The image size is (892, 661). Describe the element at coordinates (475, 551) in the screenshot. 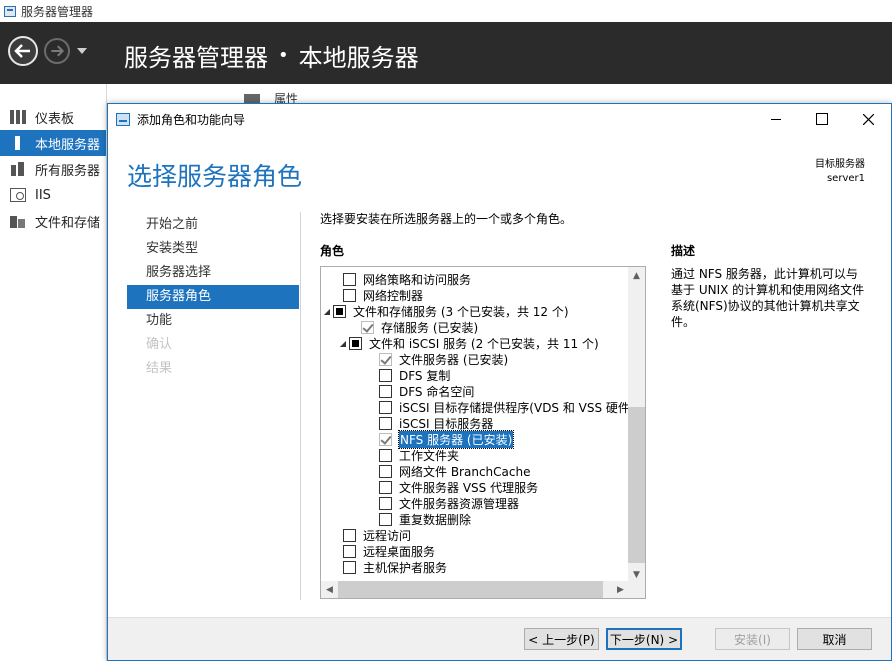

I see `role-item: 远程桌面服务` at that location.